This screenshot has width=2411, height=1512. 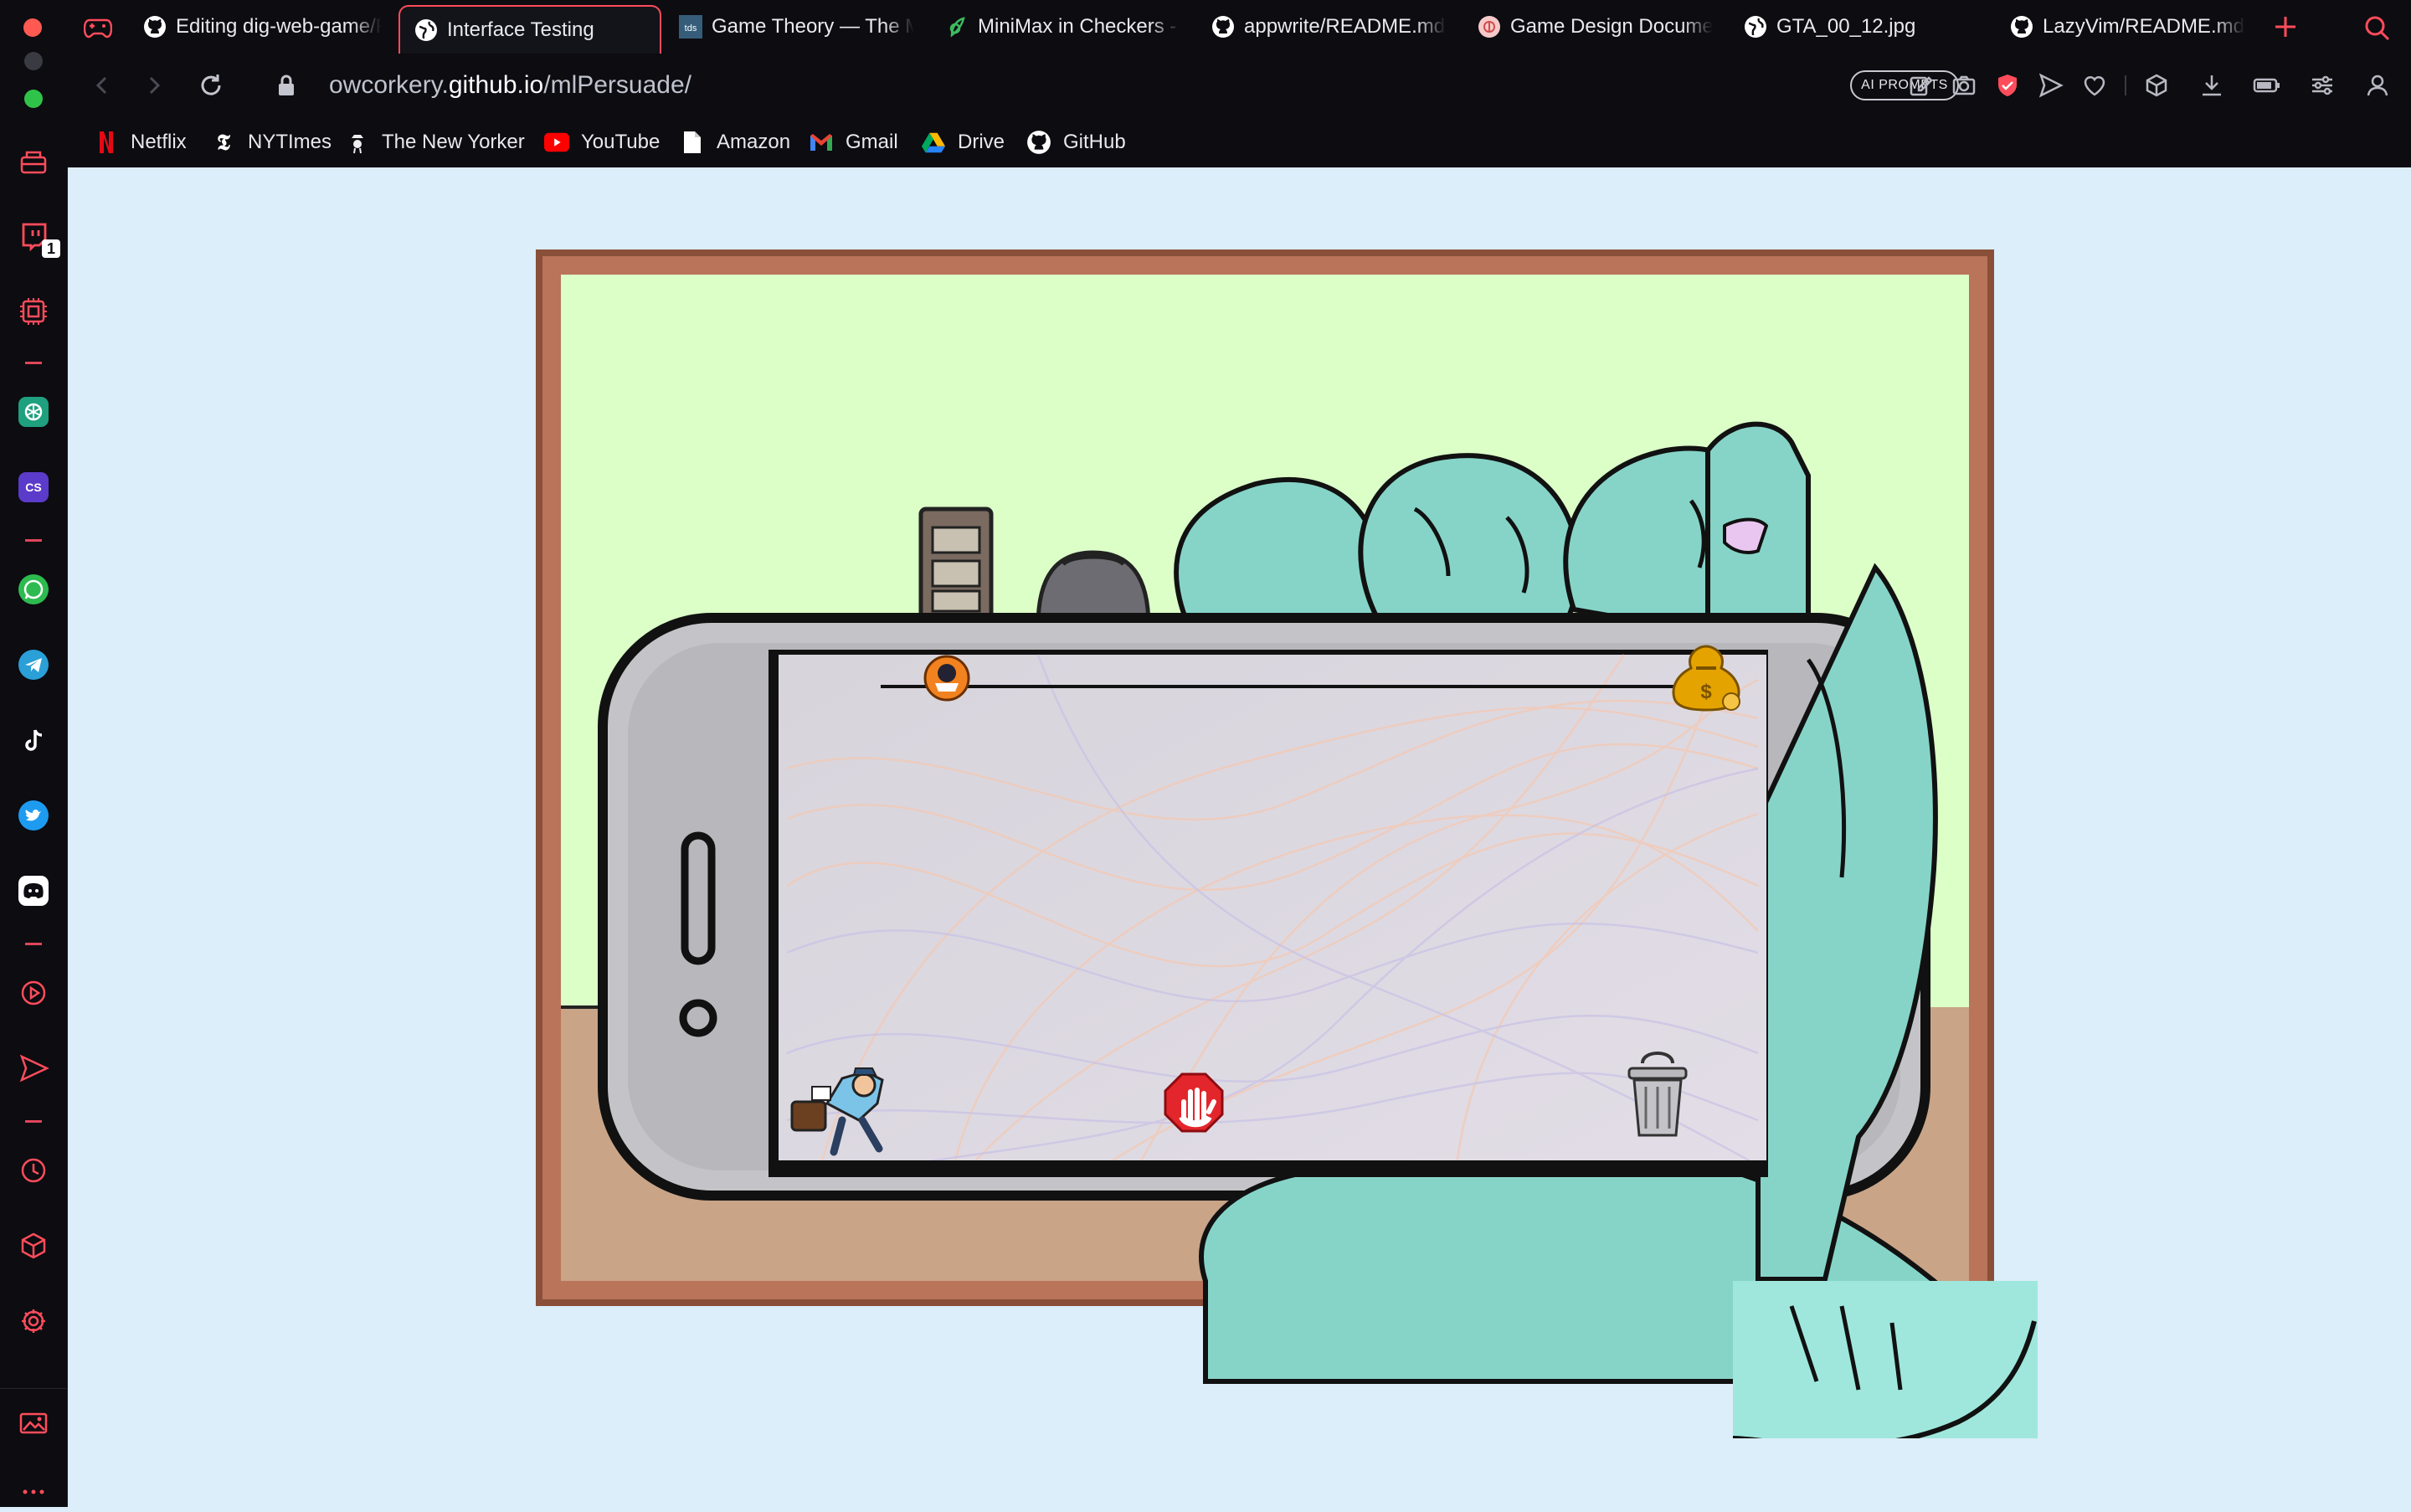 I want to click on youtube-icon, so click(x=556, y=143).